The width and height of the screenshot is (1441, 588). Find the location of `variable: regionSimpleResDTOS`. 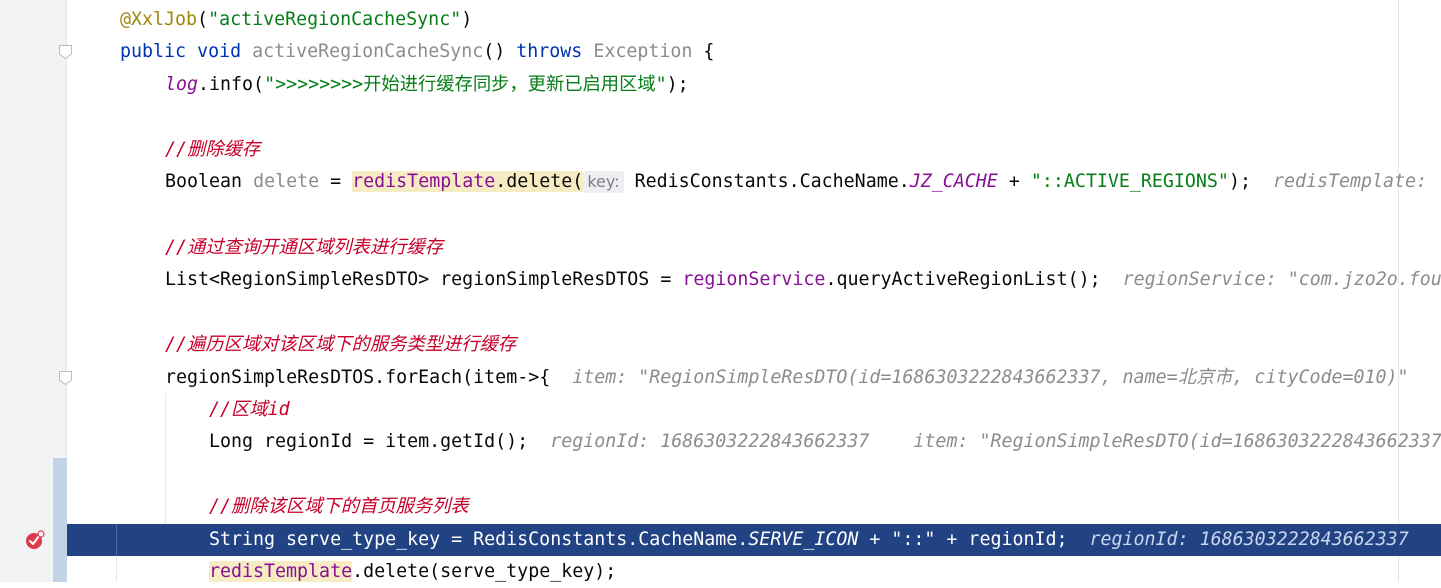

variable: regionSimpleResDTOS is located at coordinates (545, 279).